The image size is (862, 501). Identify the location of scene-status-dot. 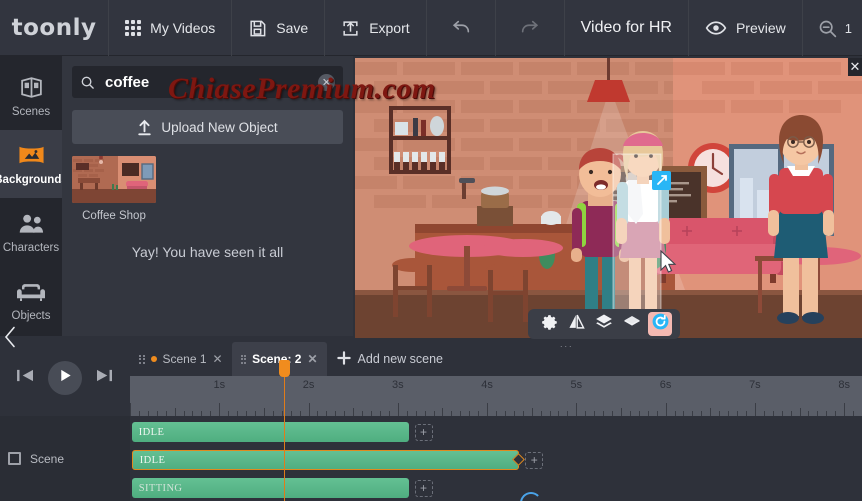
(153, 359).